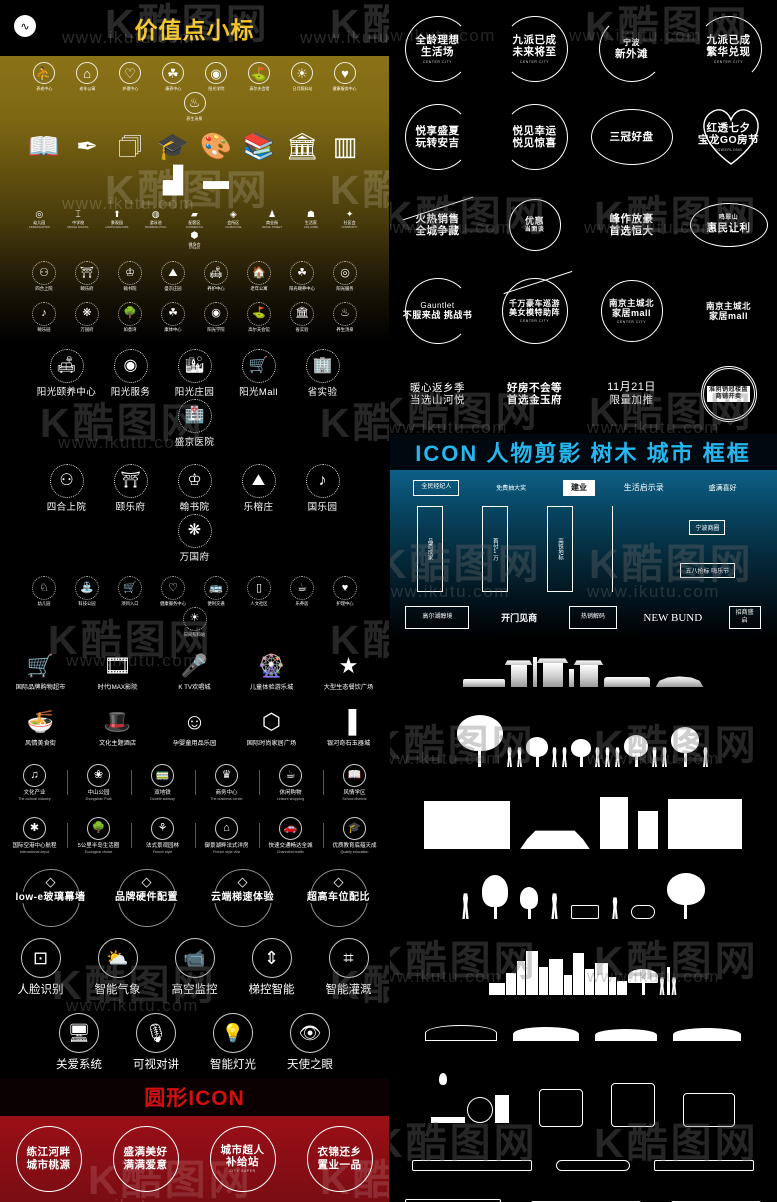 Image resolution: width=777 pixels, height=1202 pixels. I want to click on icon-cell: 🎓, so click(173, 146).